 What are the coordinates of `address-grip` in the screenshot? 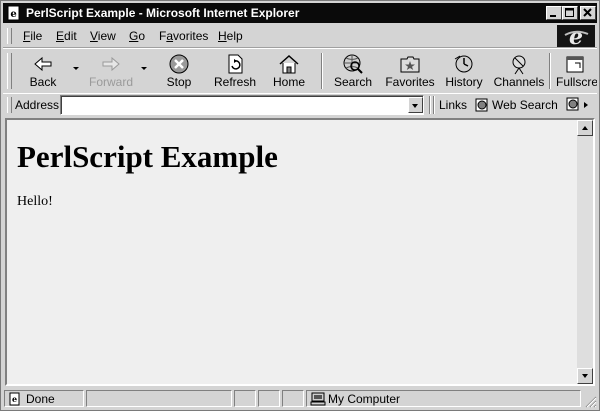 It's located at (9, 105).